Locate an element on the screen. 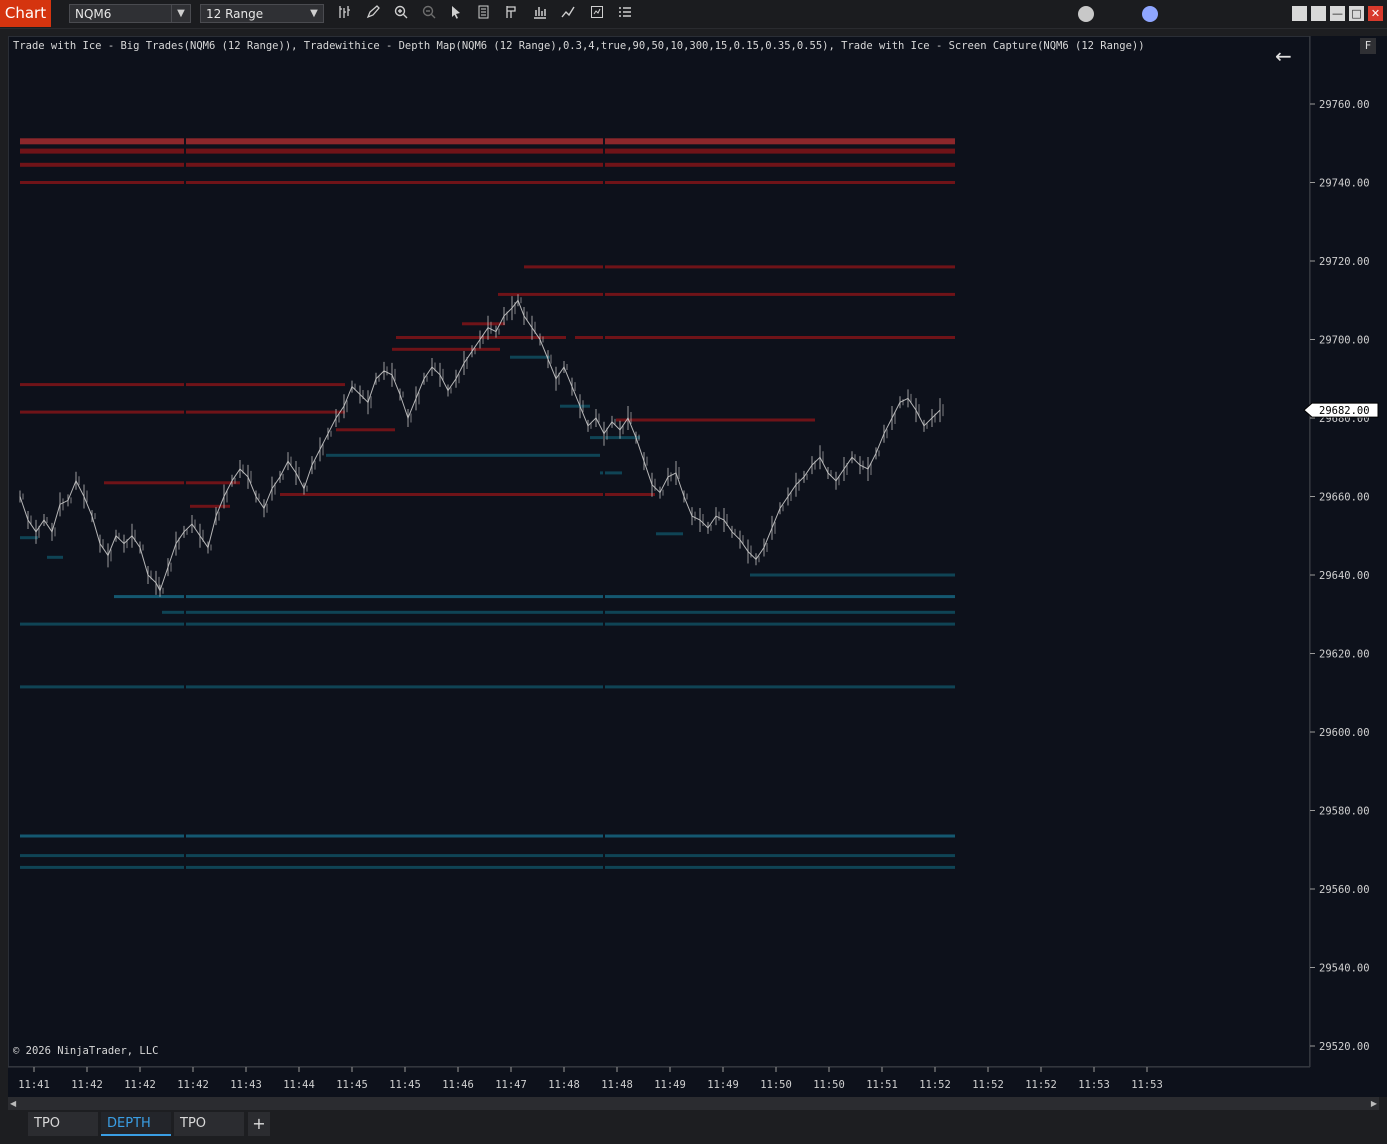 The image size is (1387, 1144). y-tick-label: 29600.00 is located at coordinates (1344, 733).